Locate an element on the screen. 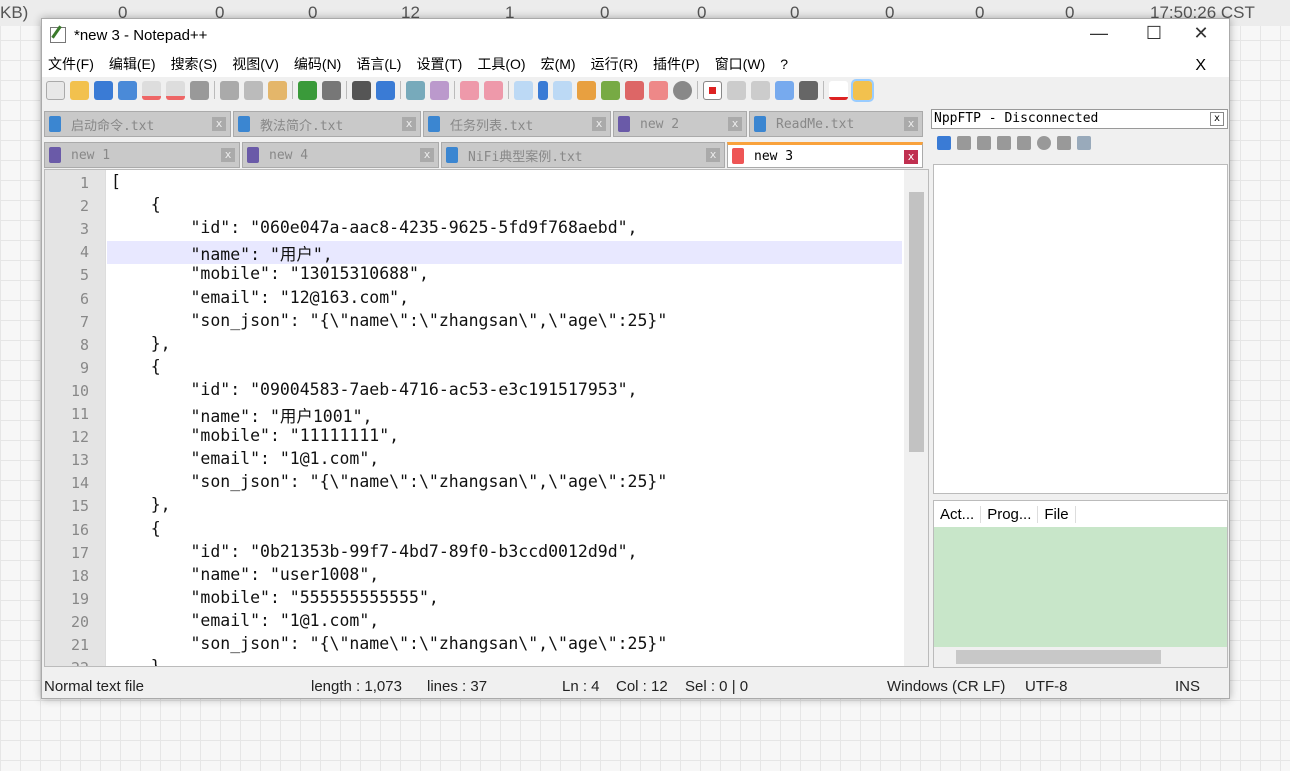 Image resolution: width=1290 pixels, height=771 pixels. connect-icon is located at coordinates (944, 143).